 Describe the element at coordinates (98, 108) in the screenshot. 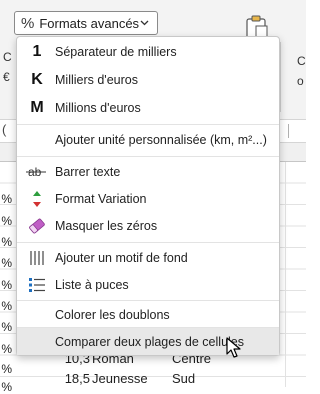

I see `menu-item-label: Millions d'euros` at that location.